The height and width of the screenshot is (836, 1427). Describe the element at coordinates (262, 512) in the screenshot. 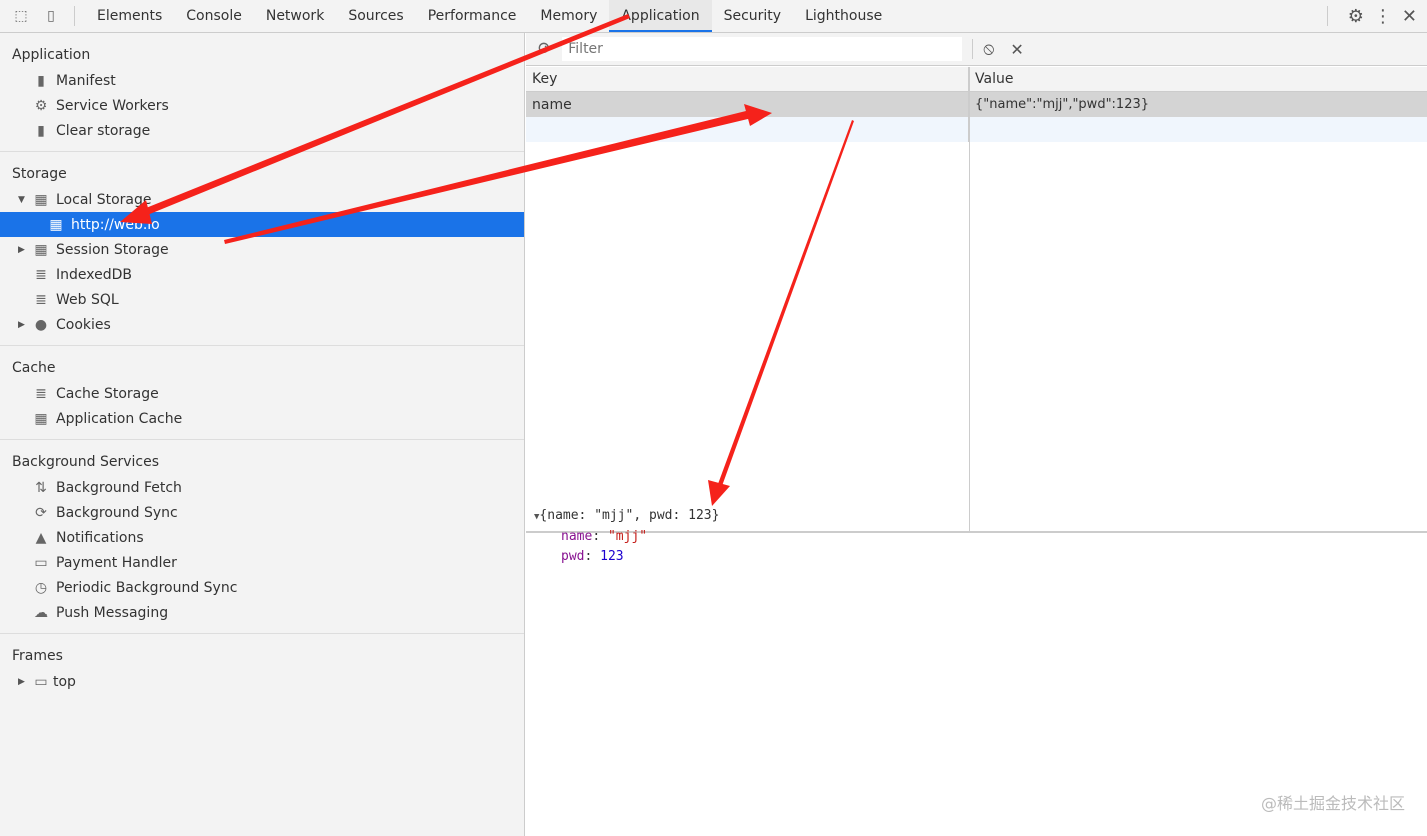

I see `sidebar-item-background-sync: ⟳ Background Sync` at that location.